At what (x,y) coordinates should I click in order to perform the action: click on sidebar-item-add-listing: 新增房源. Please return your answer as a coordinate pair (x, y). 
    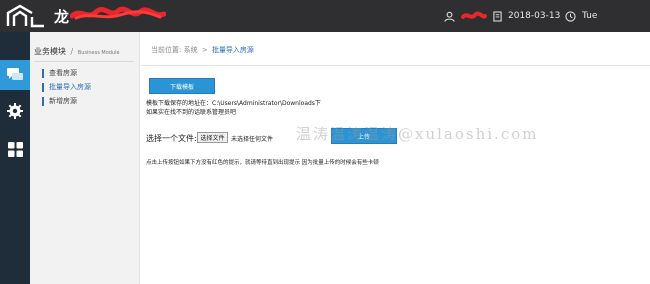
    Looking at the image, I should click on (59, 101).